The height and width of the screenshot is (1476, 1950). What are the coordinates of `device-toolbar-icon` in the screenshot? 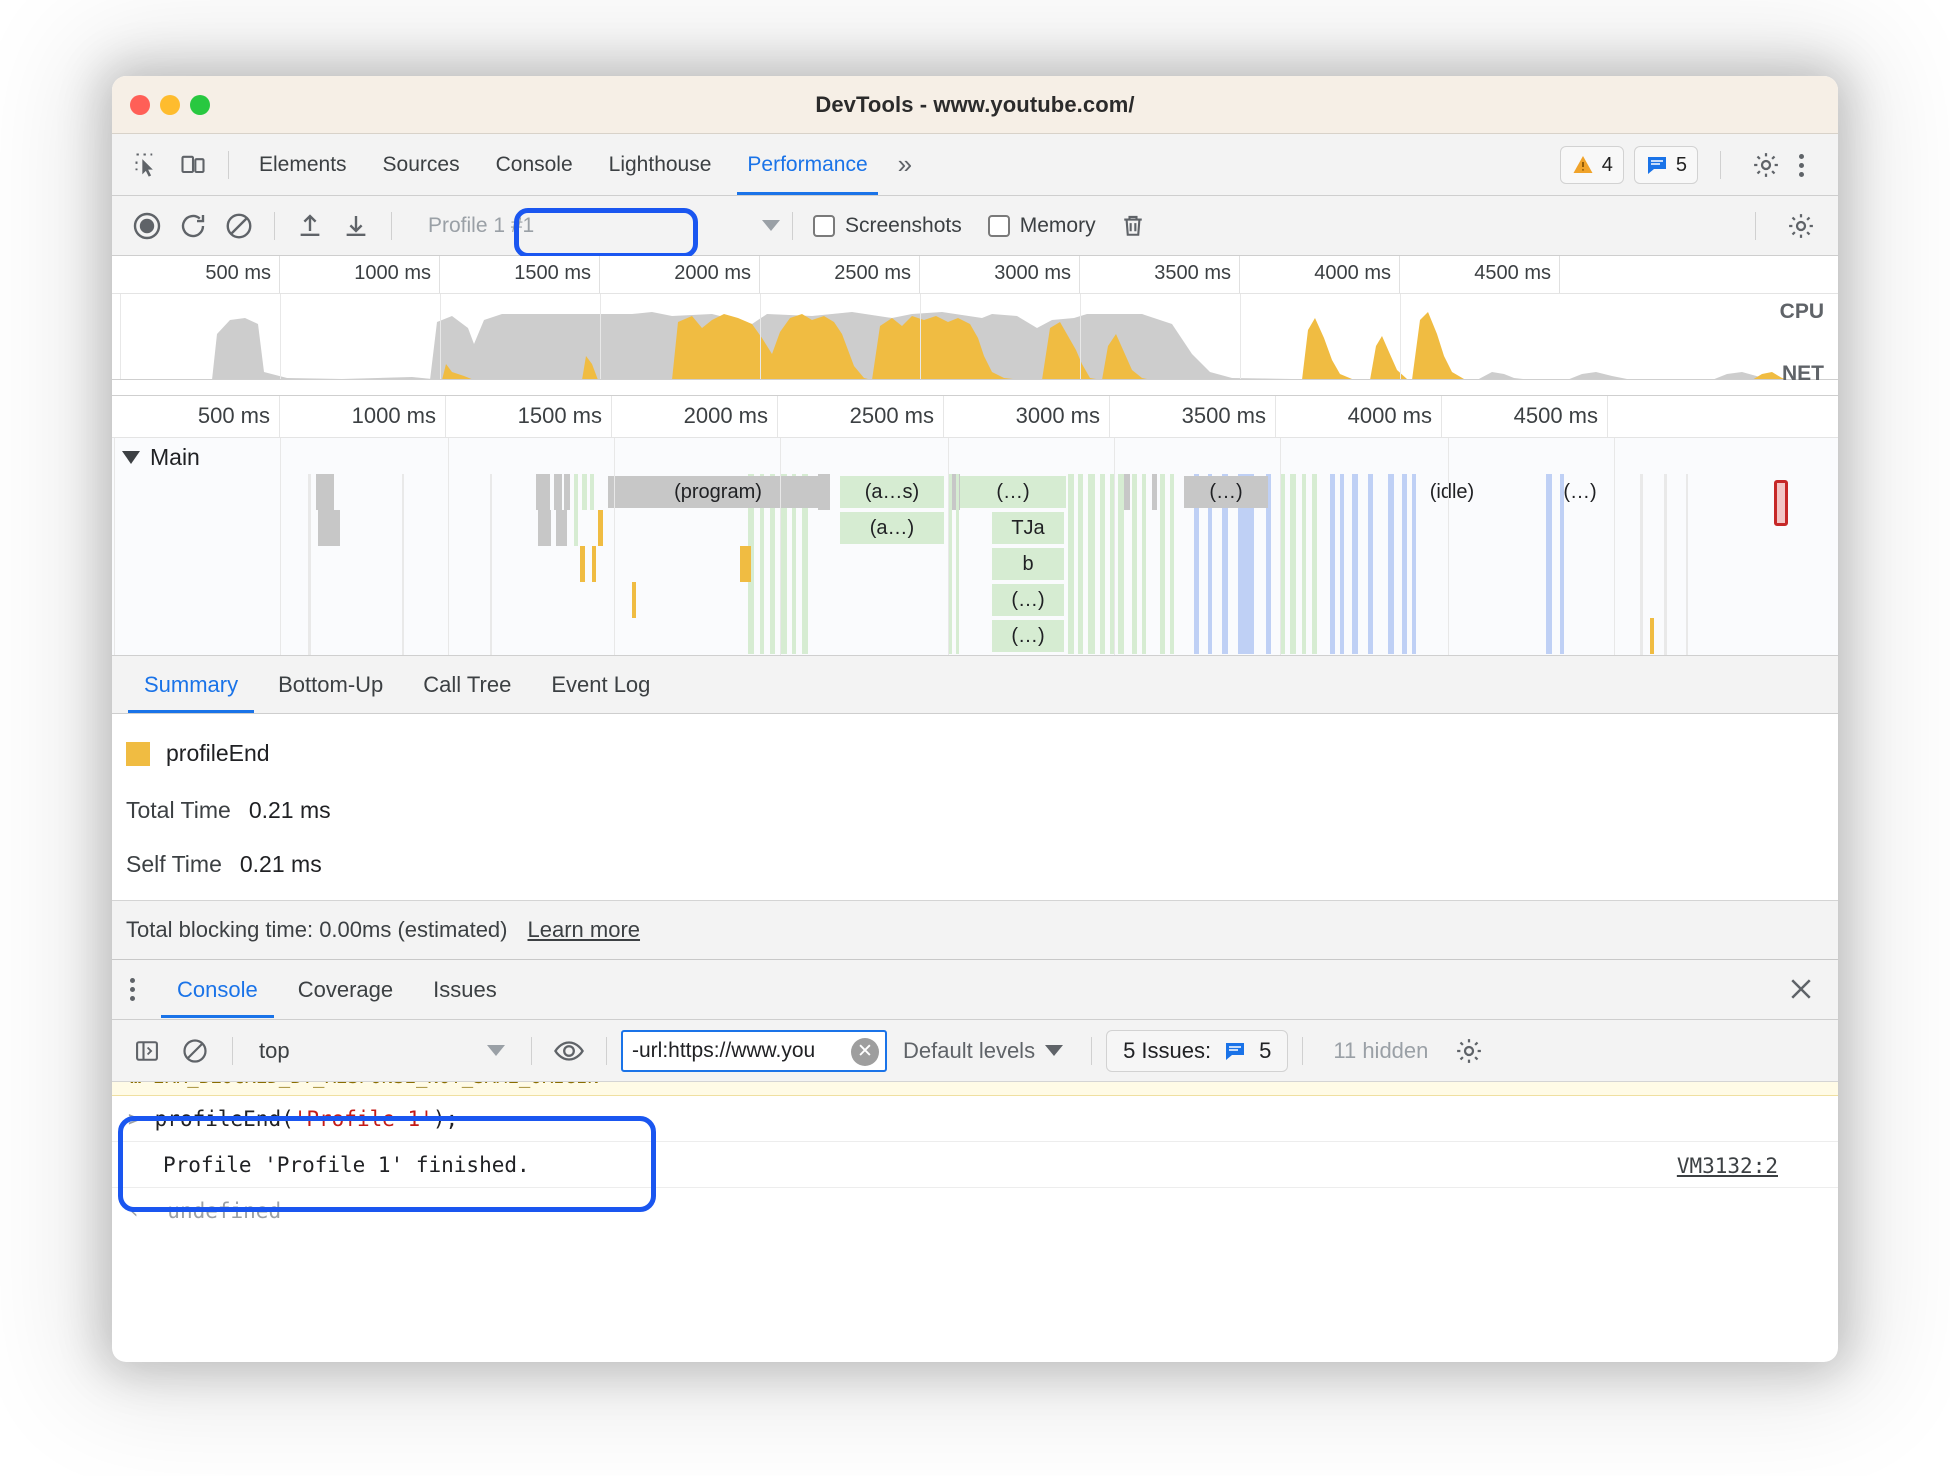 It's located at (193, 165).